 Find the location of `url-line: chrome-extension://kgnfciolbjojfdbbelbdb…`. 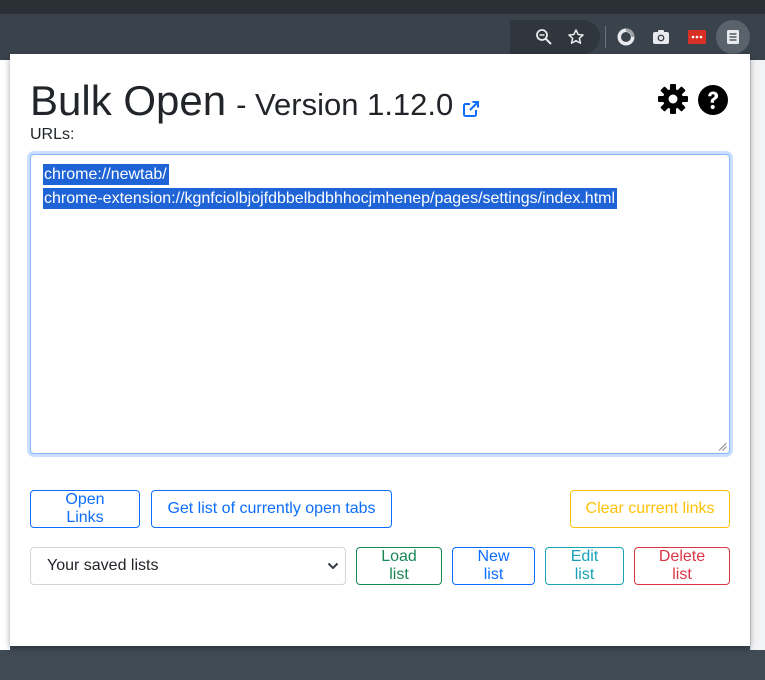

url-line: chrome-extension://kgnfciolbjojfdbbelbdb… is located at coordinates (330, 198).